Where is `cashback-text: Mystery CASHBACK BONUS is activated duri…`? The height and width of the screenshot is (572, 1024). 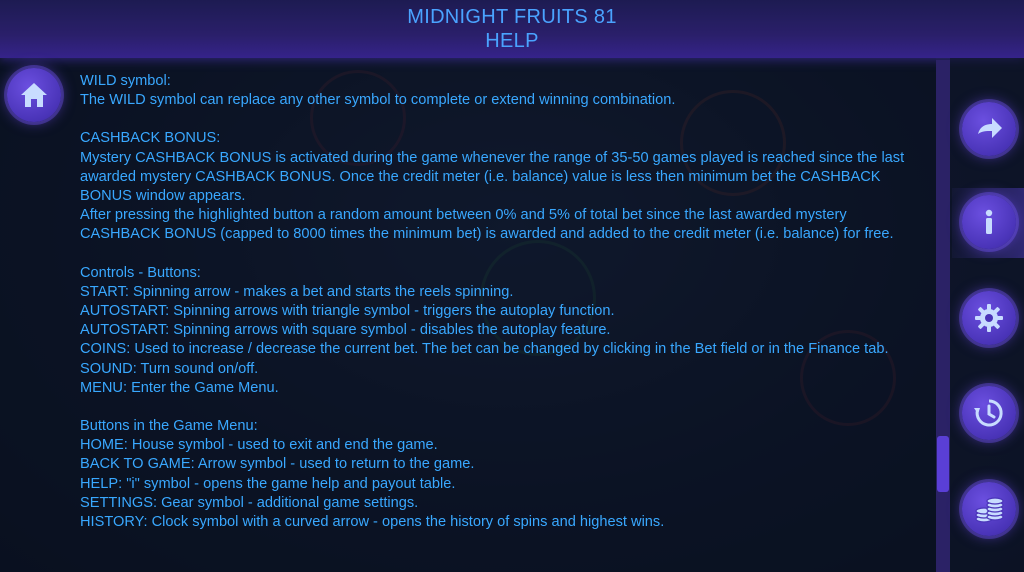
cashback-text: Mystery CASHBACK BONUS is activated duri… is located at coordinates (492, 177).